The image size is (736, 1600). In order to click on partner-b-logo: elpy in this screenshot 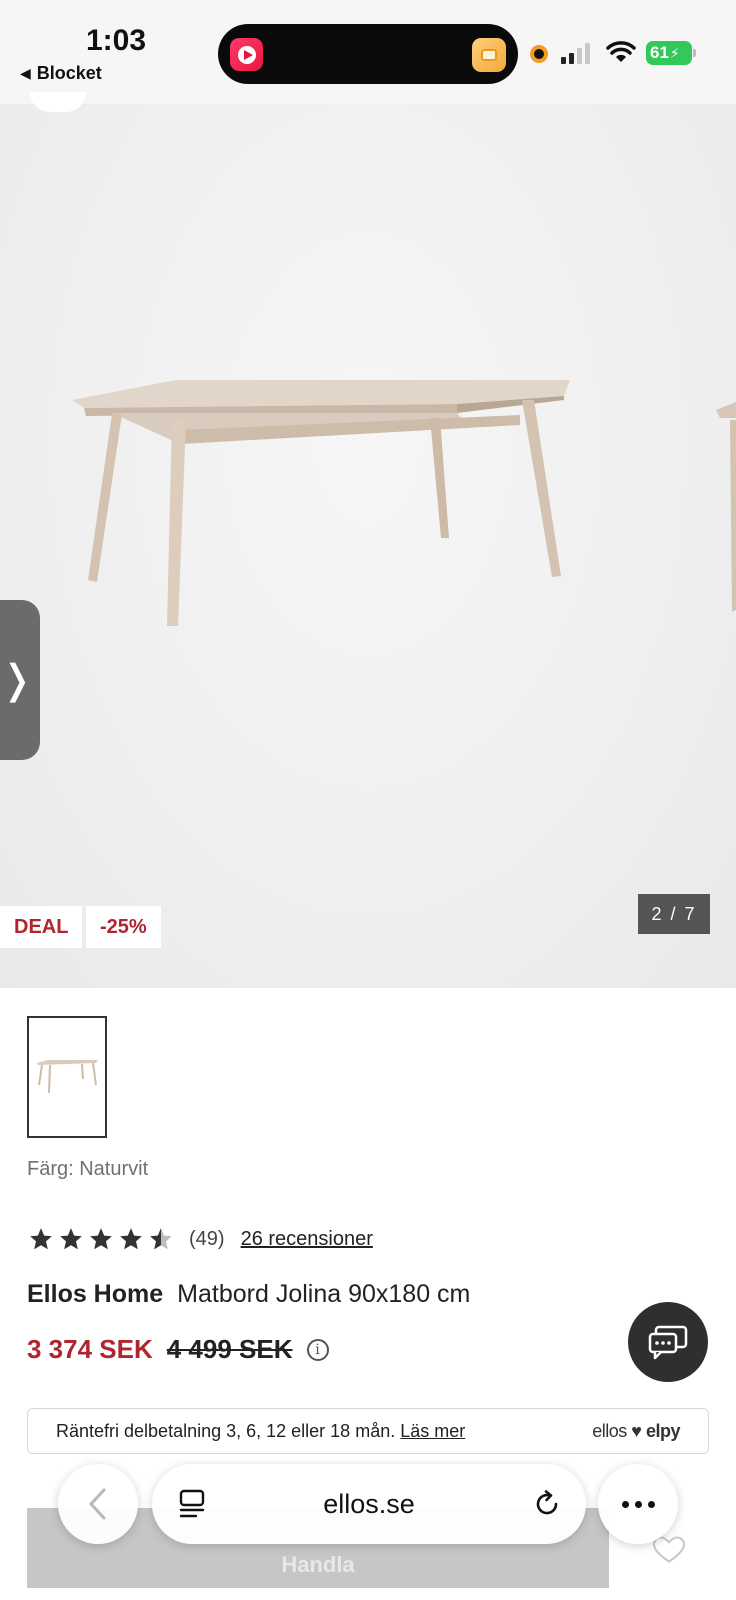, I will do `click(663, 1430)`.